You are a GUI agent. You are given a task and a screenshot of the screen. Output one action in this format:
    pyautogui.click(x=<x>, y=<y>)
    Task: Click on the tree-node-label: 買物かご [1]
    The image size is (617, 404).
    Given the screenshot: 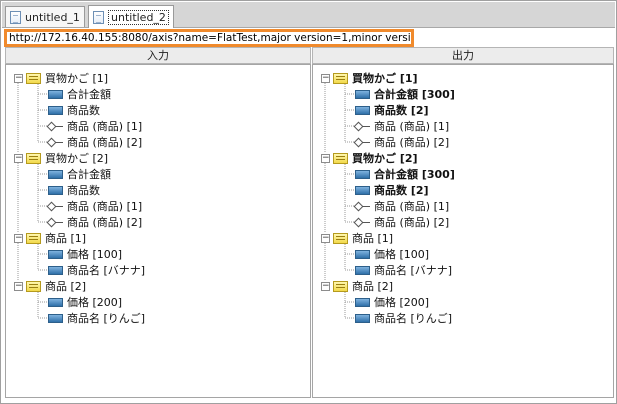 What is the action you would take?
    pyautogui.click(x=77, y=78)
    